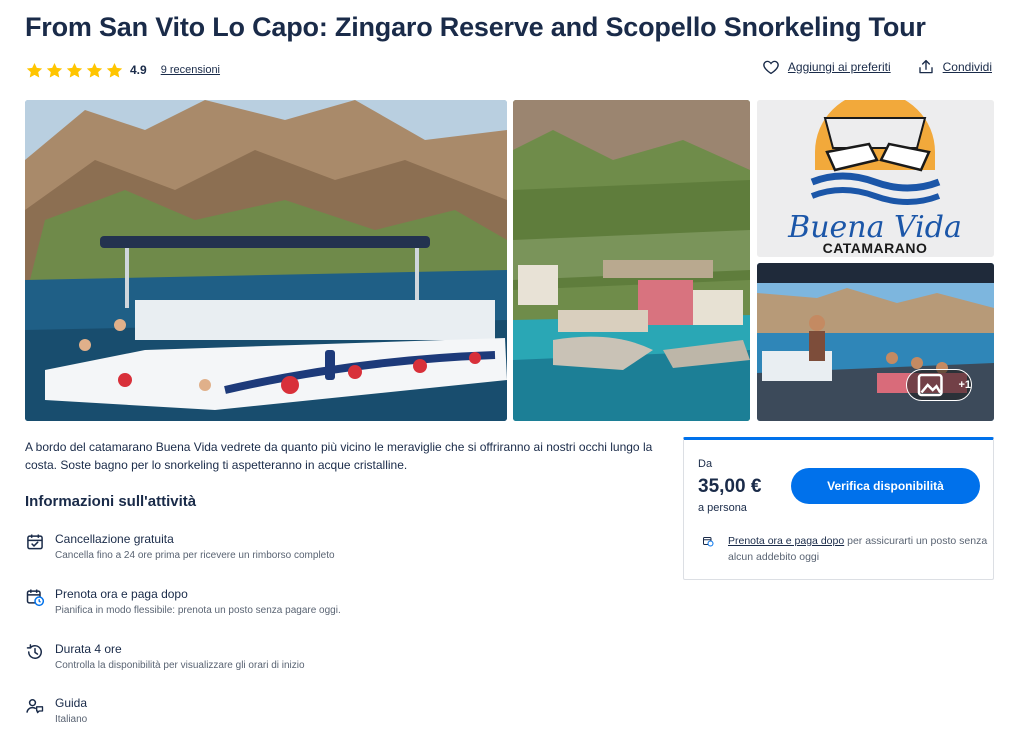 The image size is (1024, 750). I want to click on cove-photo, so click(631, 260).